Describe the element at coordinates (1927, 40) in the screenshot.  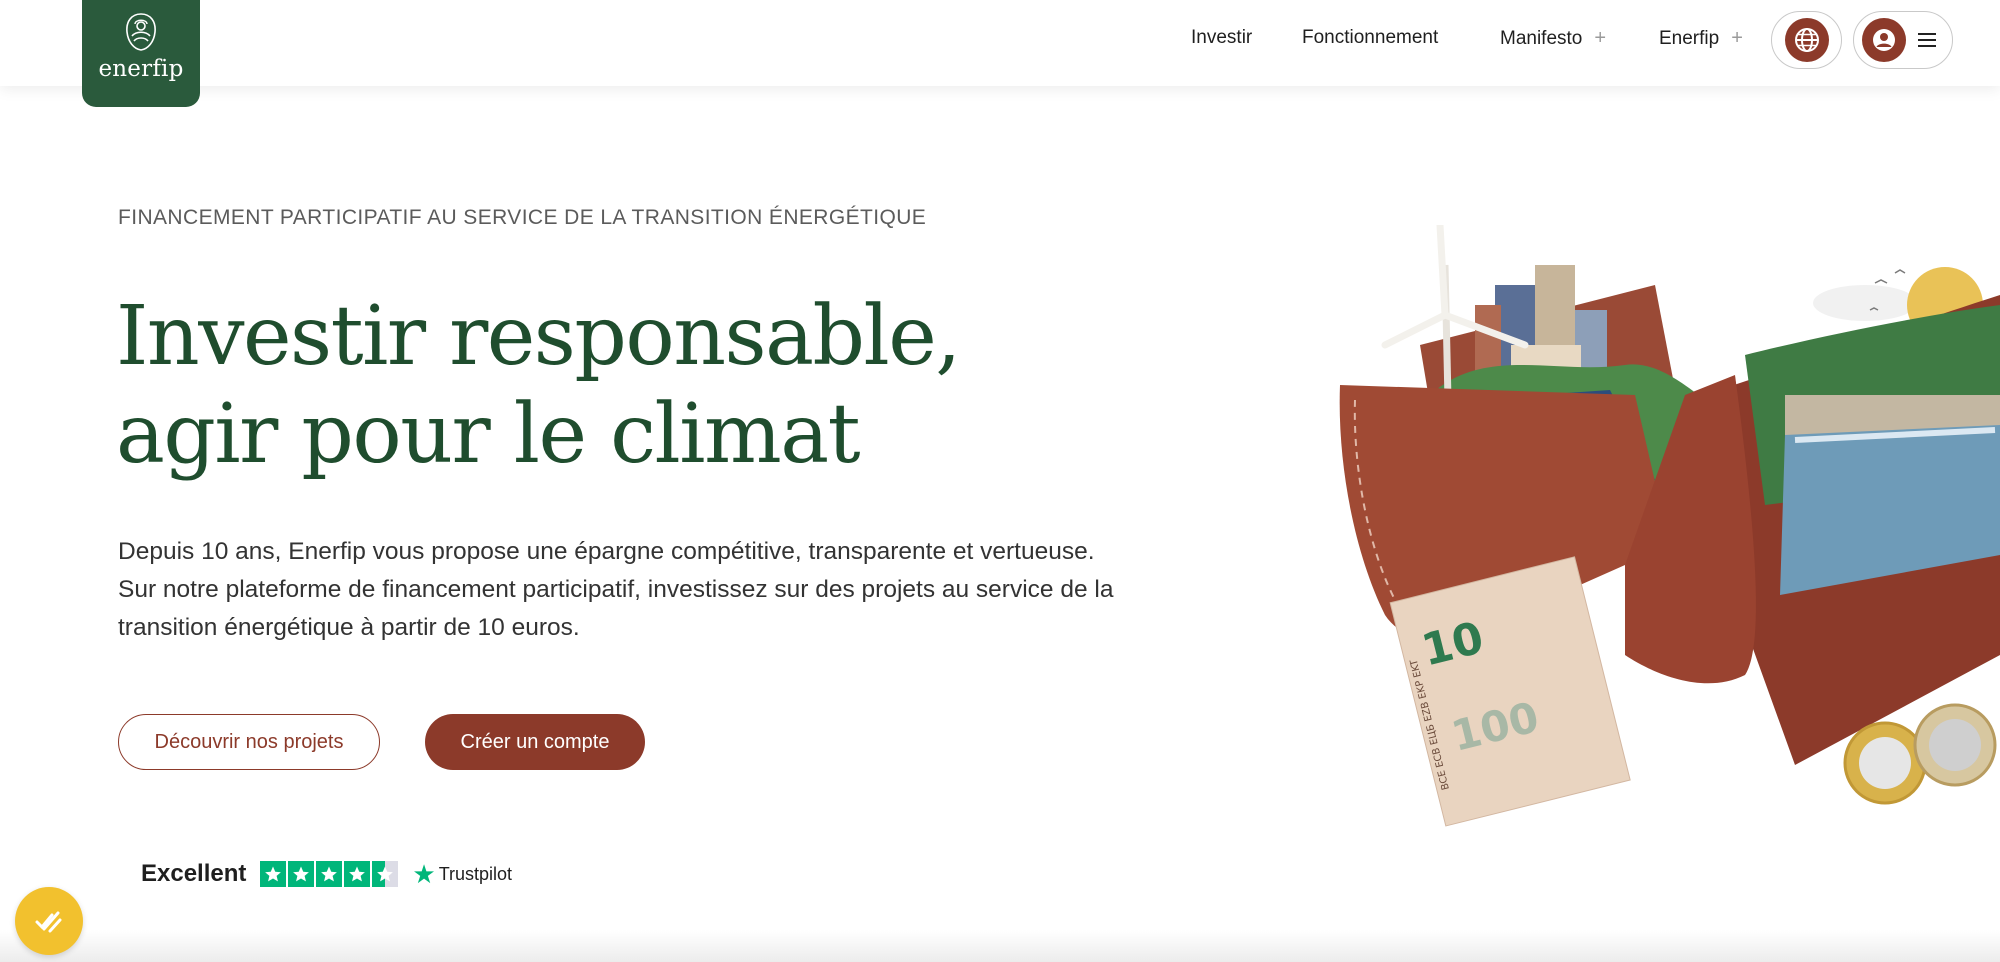
I see `hamburger-icon` at that location.